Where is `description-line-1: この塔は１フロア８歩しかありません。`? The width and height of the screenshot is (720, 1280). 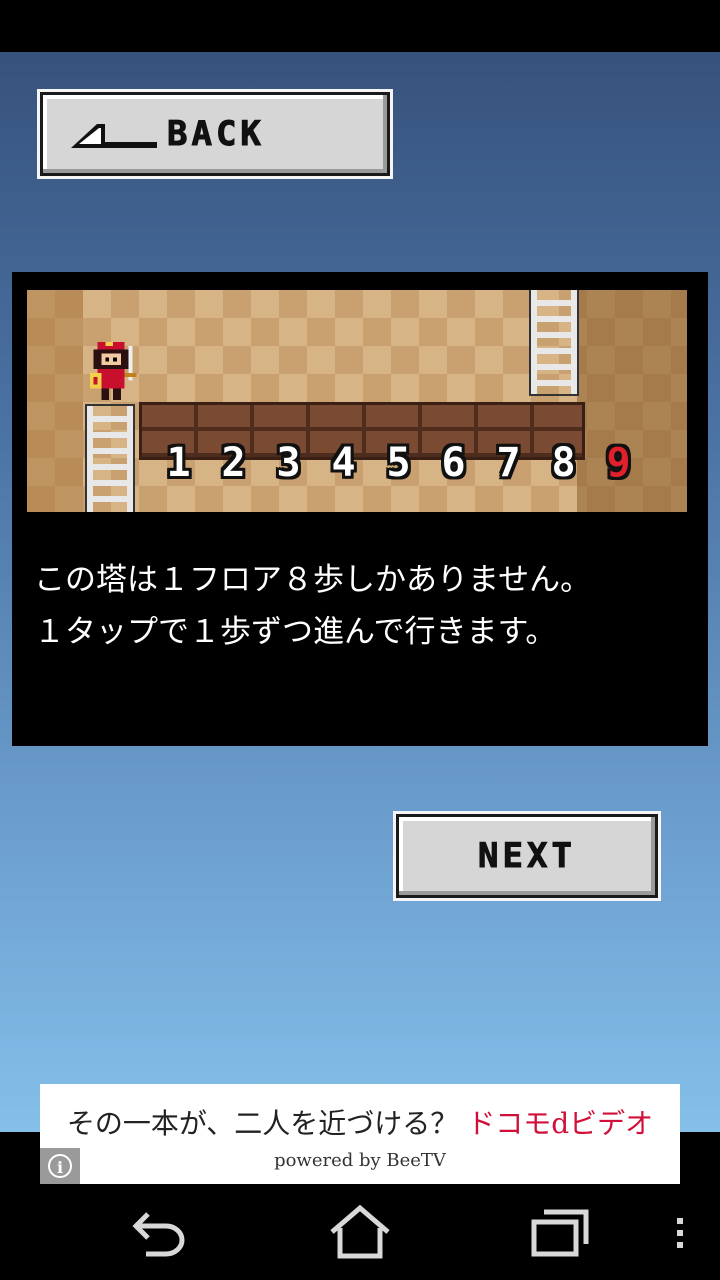
description-line-1: この塔は１フロア８歩しかありません。 is located at coordinates (313, 580).